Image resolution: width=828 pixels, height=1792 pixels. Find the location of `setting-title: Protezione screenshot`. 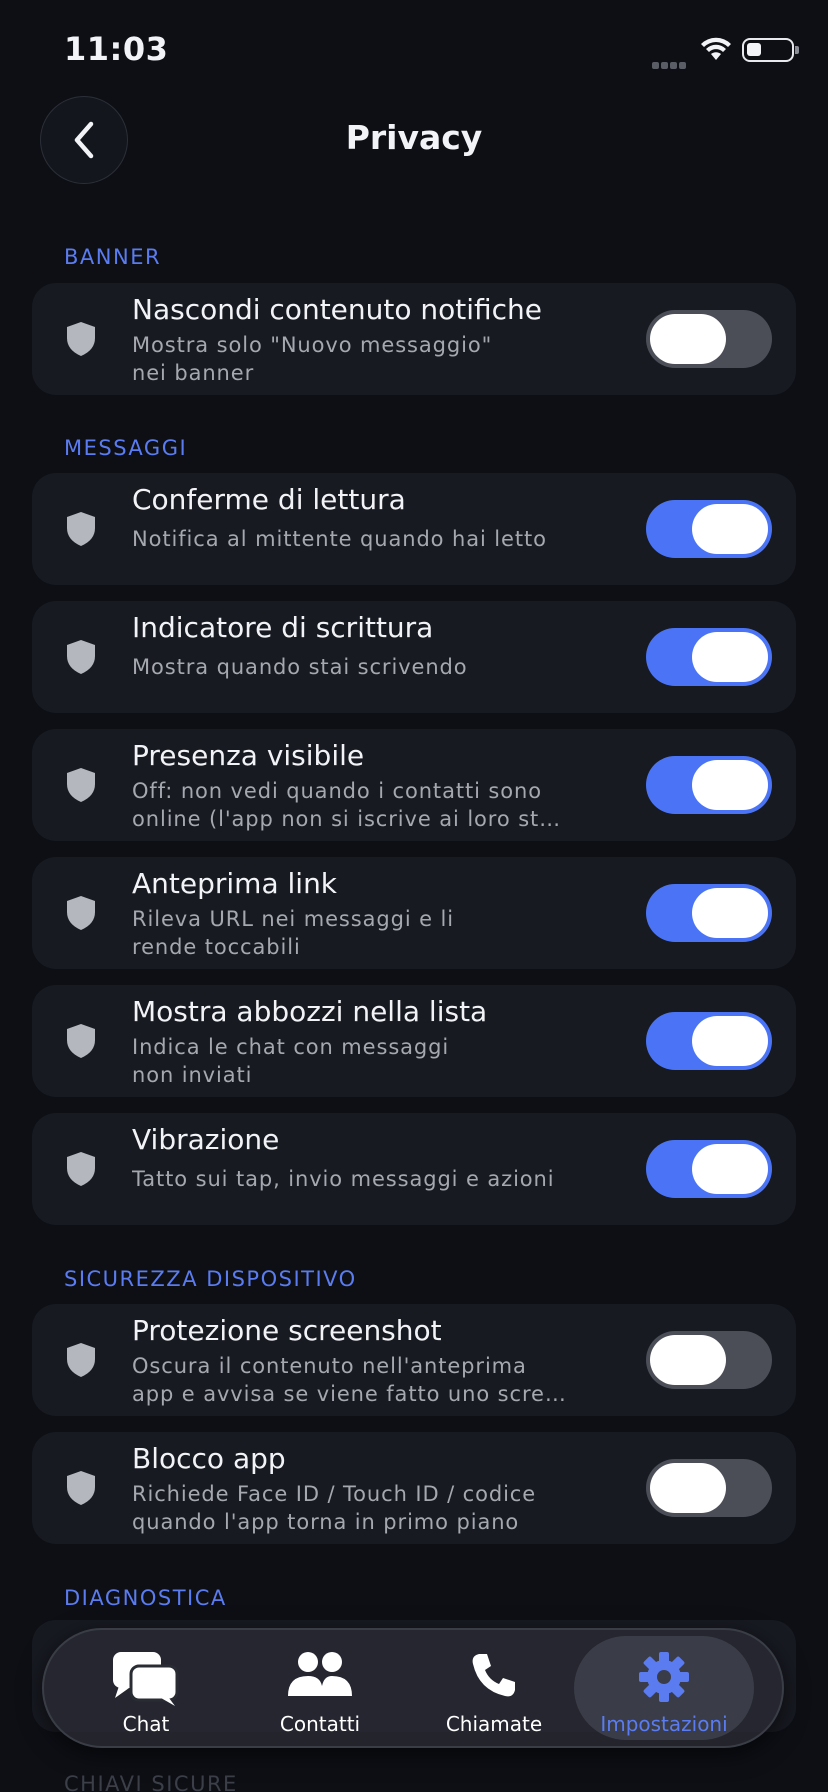

setting-title: Protezione screenshot is located at coordinates (287, 1330).